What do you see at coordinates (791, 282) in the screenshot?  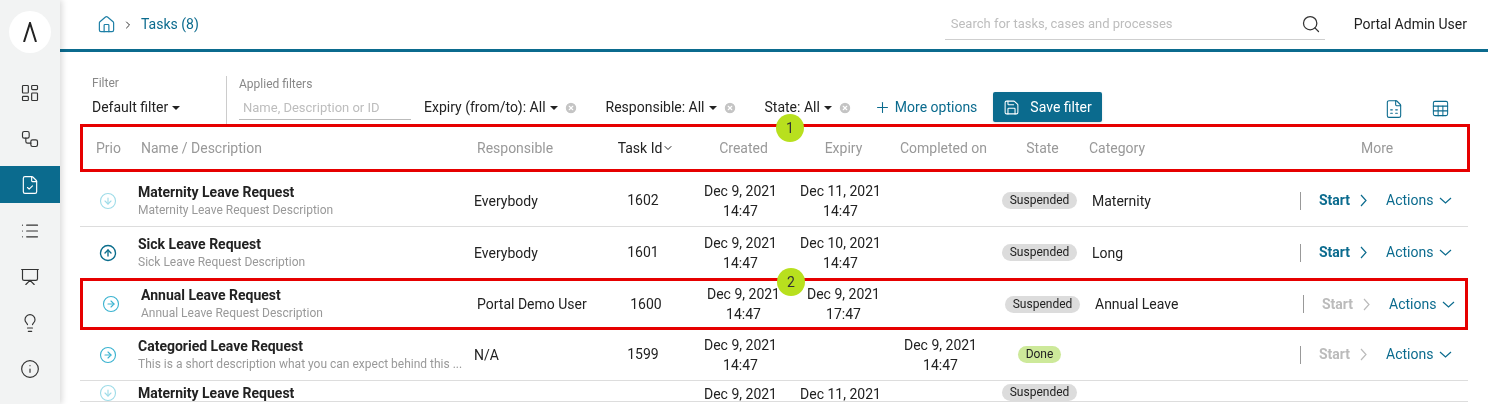 I see `annotation-marker: 2` at bounding box center [791, 282].